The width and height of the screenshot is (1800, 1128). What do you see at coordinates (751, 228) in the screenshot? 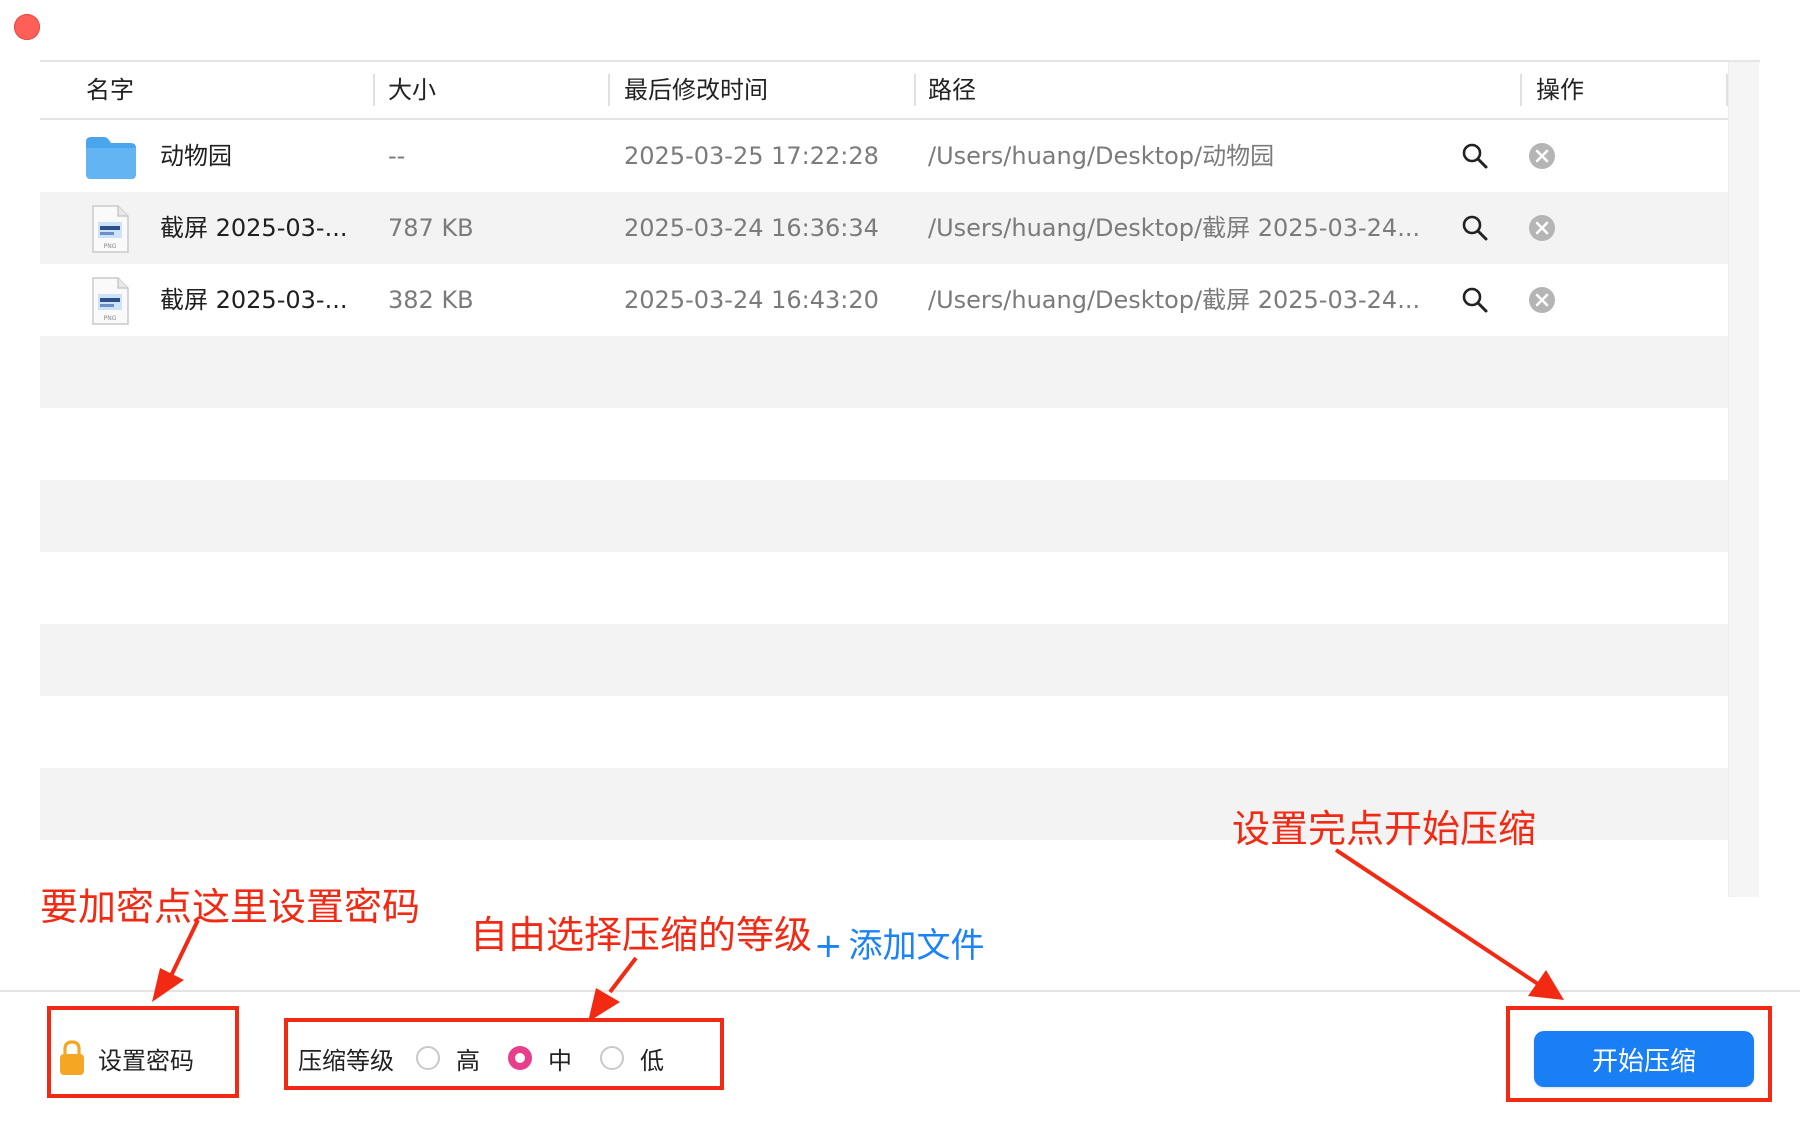
I see `file-modified: 2025-03-24 16:36:34` at bounding box center [751, 228].